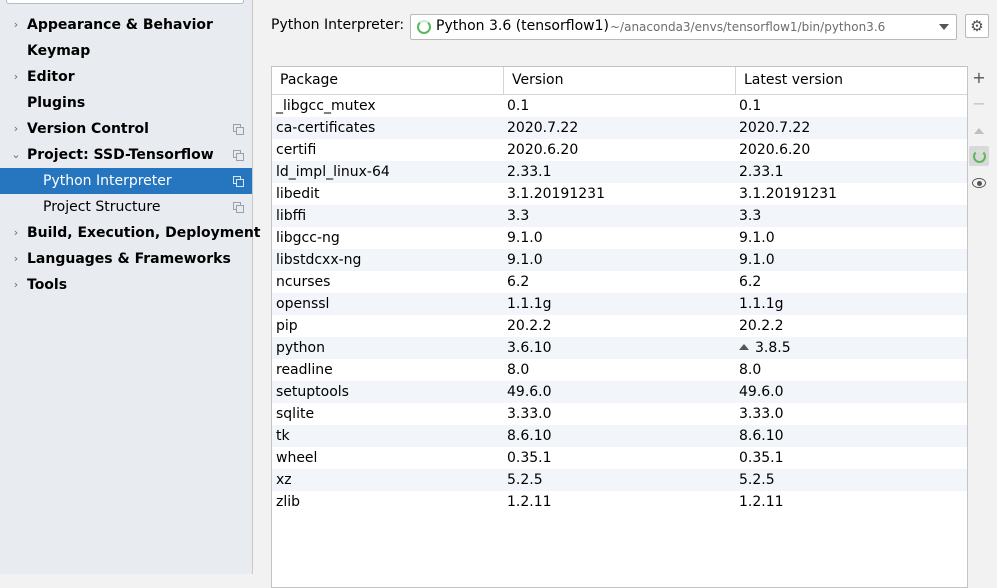 This screenshot has height=588, width=997. I want to click on latest-version-cell-text: 49.6.0, so click(761, 392).